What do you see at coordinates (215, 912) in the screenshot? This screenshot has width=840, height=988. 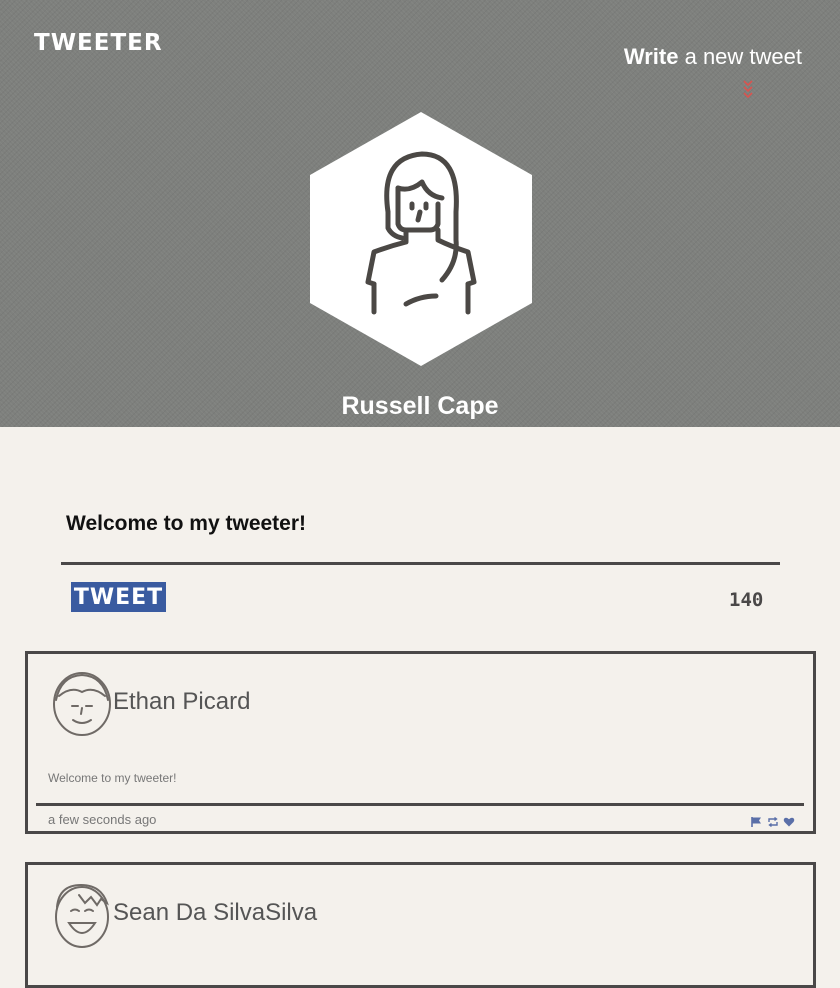 I see `tweet-author: Sean Da SilvaSilva` at bounding box center [215, 912].